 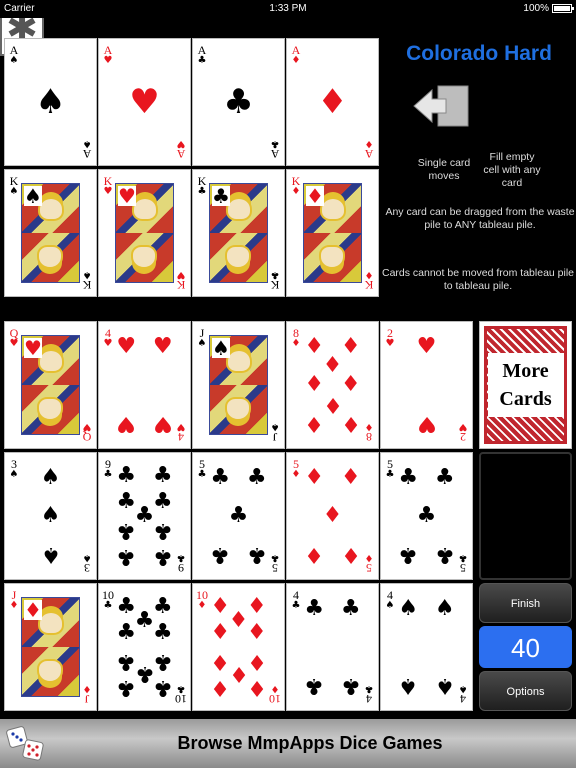 I want to click on card-index: 8 ♦, so click(x=369, y=432).